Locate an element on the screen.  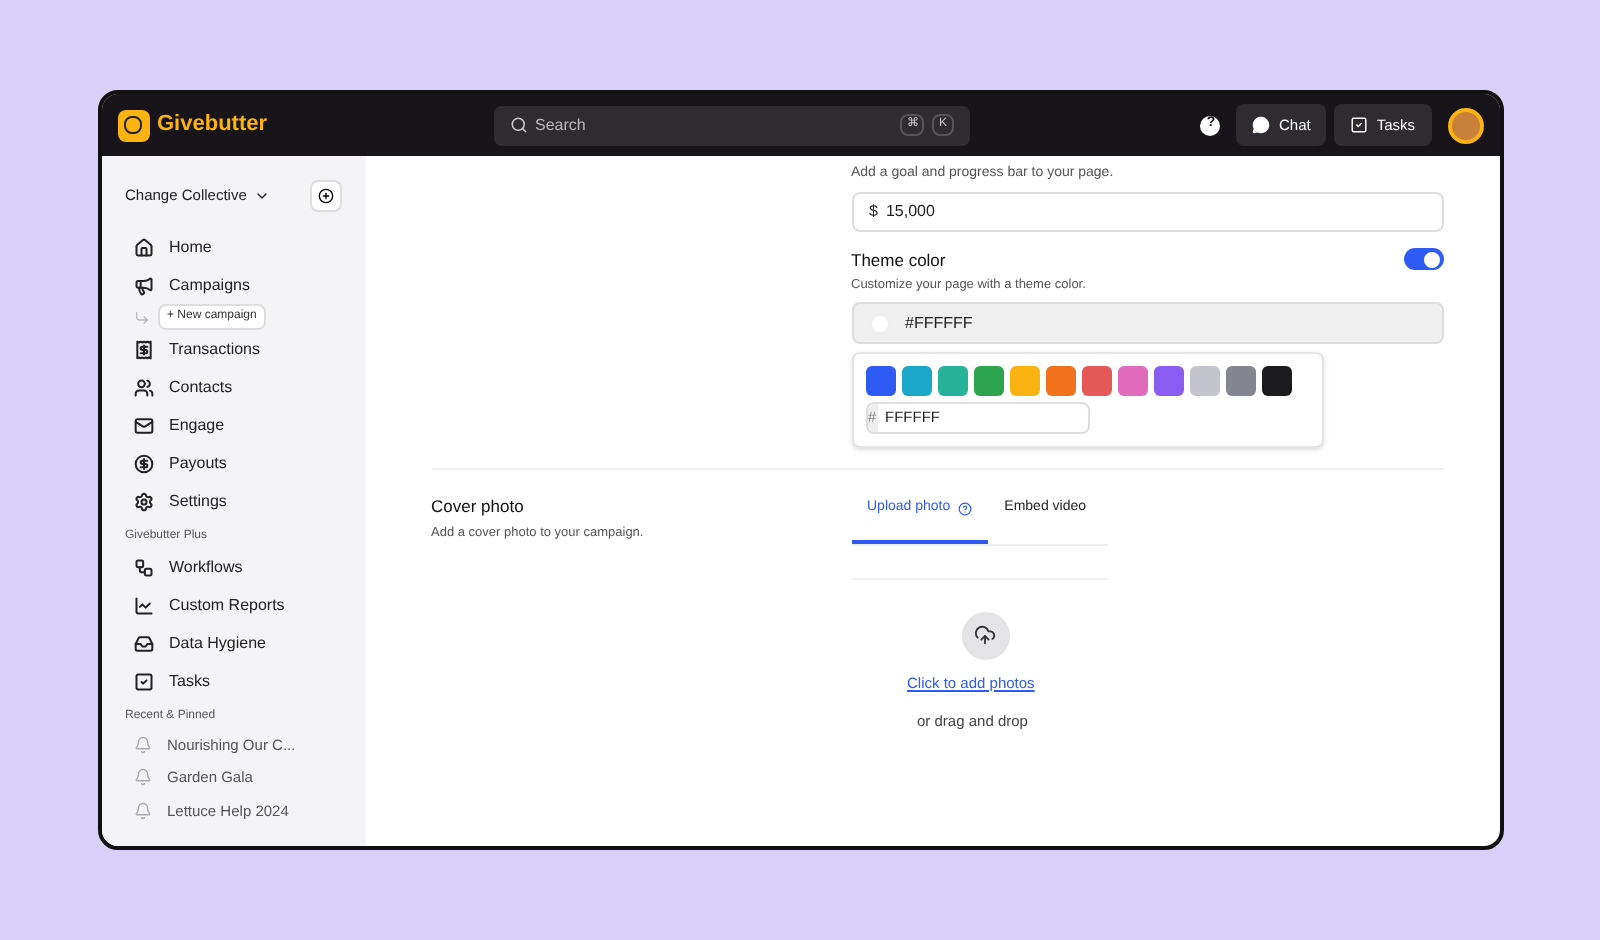
sidebar-item: Contacts is located at coordinates (233, 388).